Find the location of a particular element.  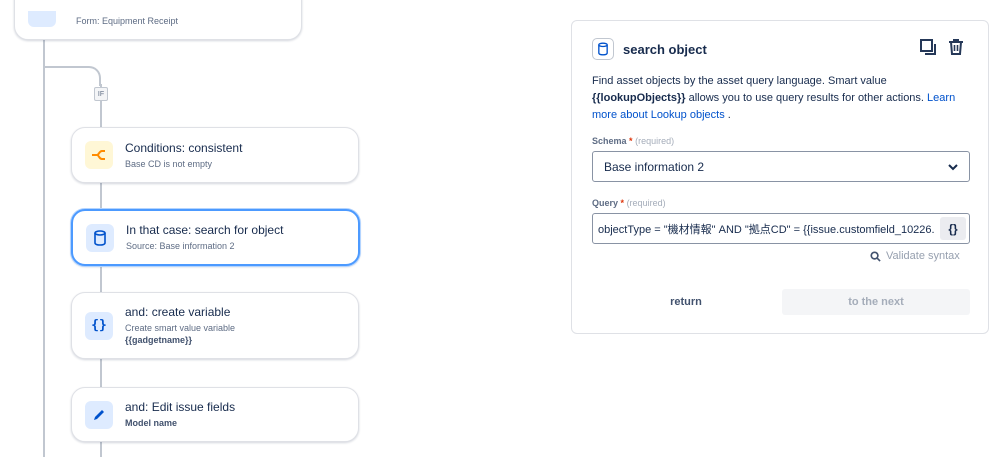

return-button: return is located at coordinates (686, 302).